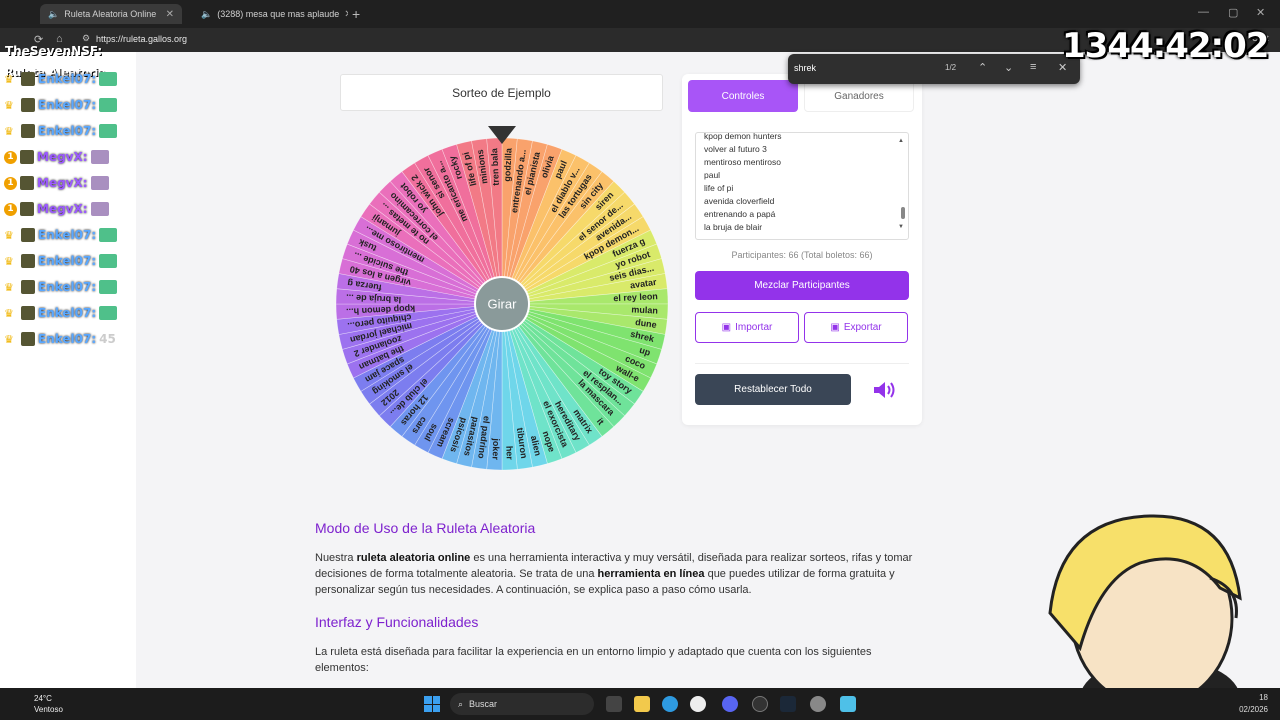 The width and height of the screenshot is (1280, 720). Describe the element at coordinates (278, 14) in the screenshot. I see `tab-title: (3288) mesa que mas aplaude` at that location.